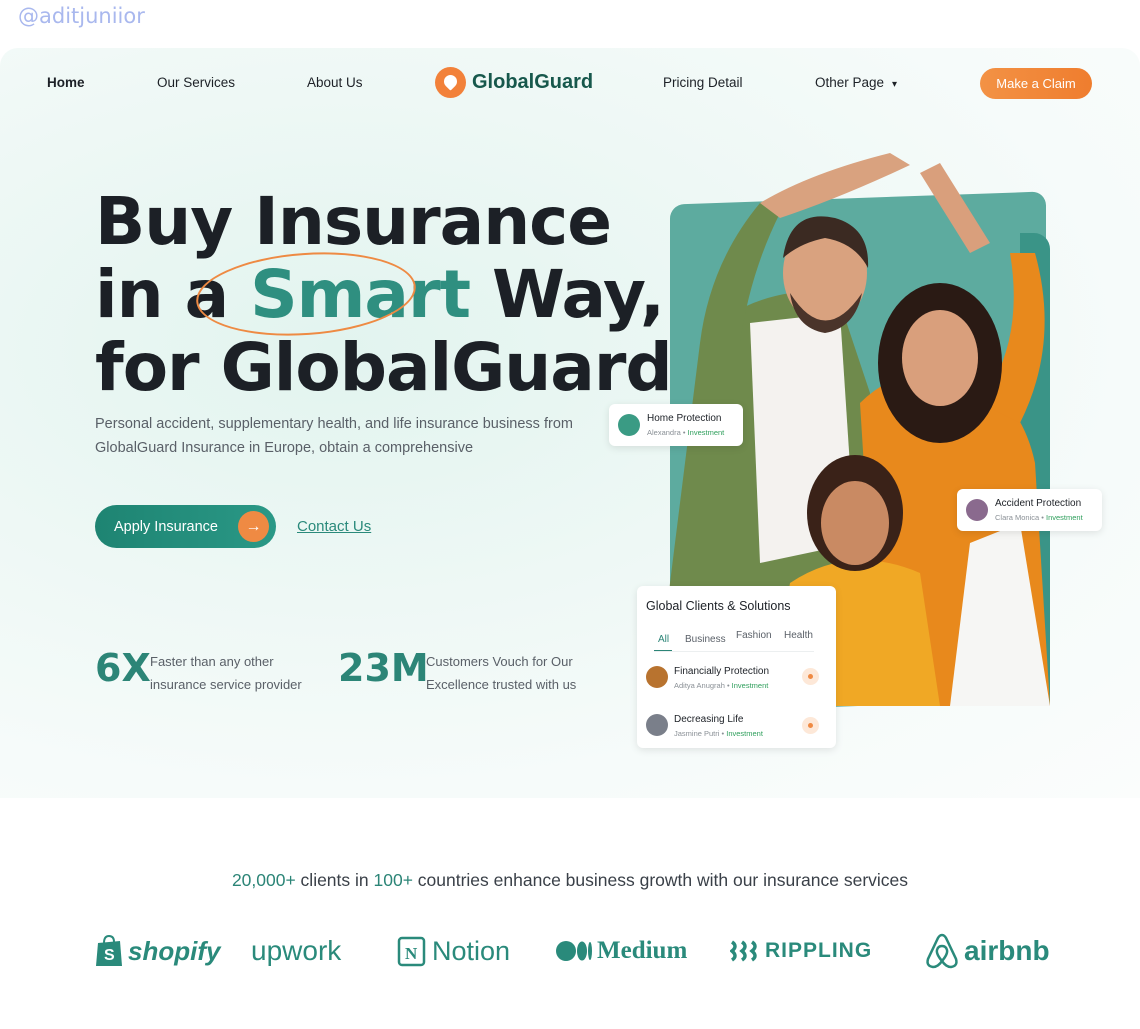 This screenshot has height=1029, width=1140. What do you see at coordinates (703, 82) in the screenshot?
I see `nav-pricing-detail: Pricing Detail` at bounding box center [703, 82].